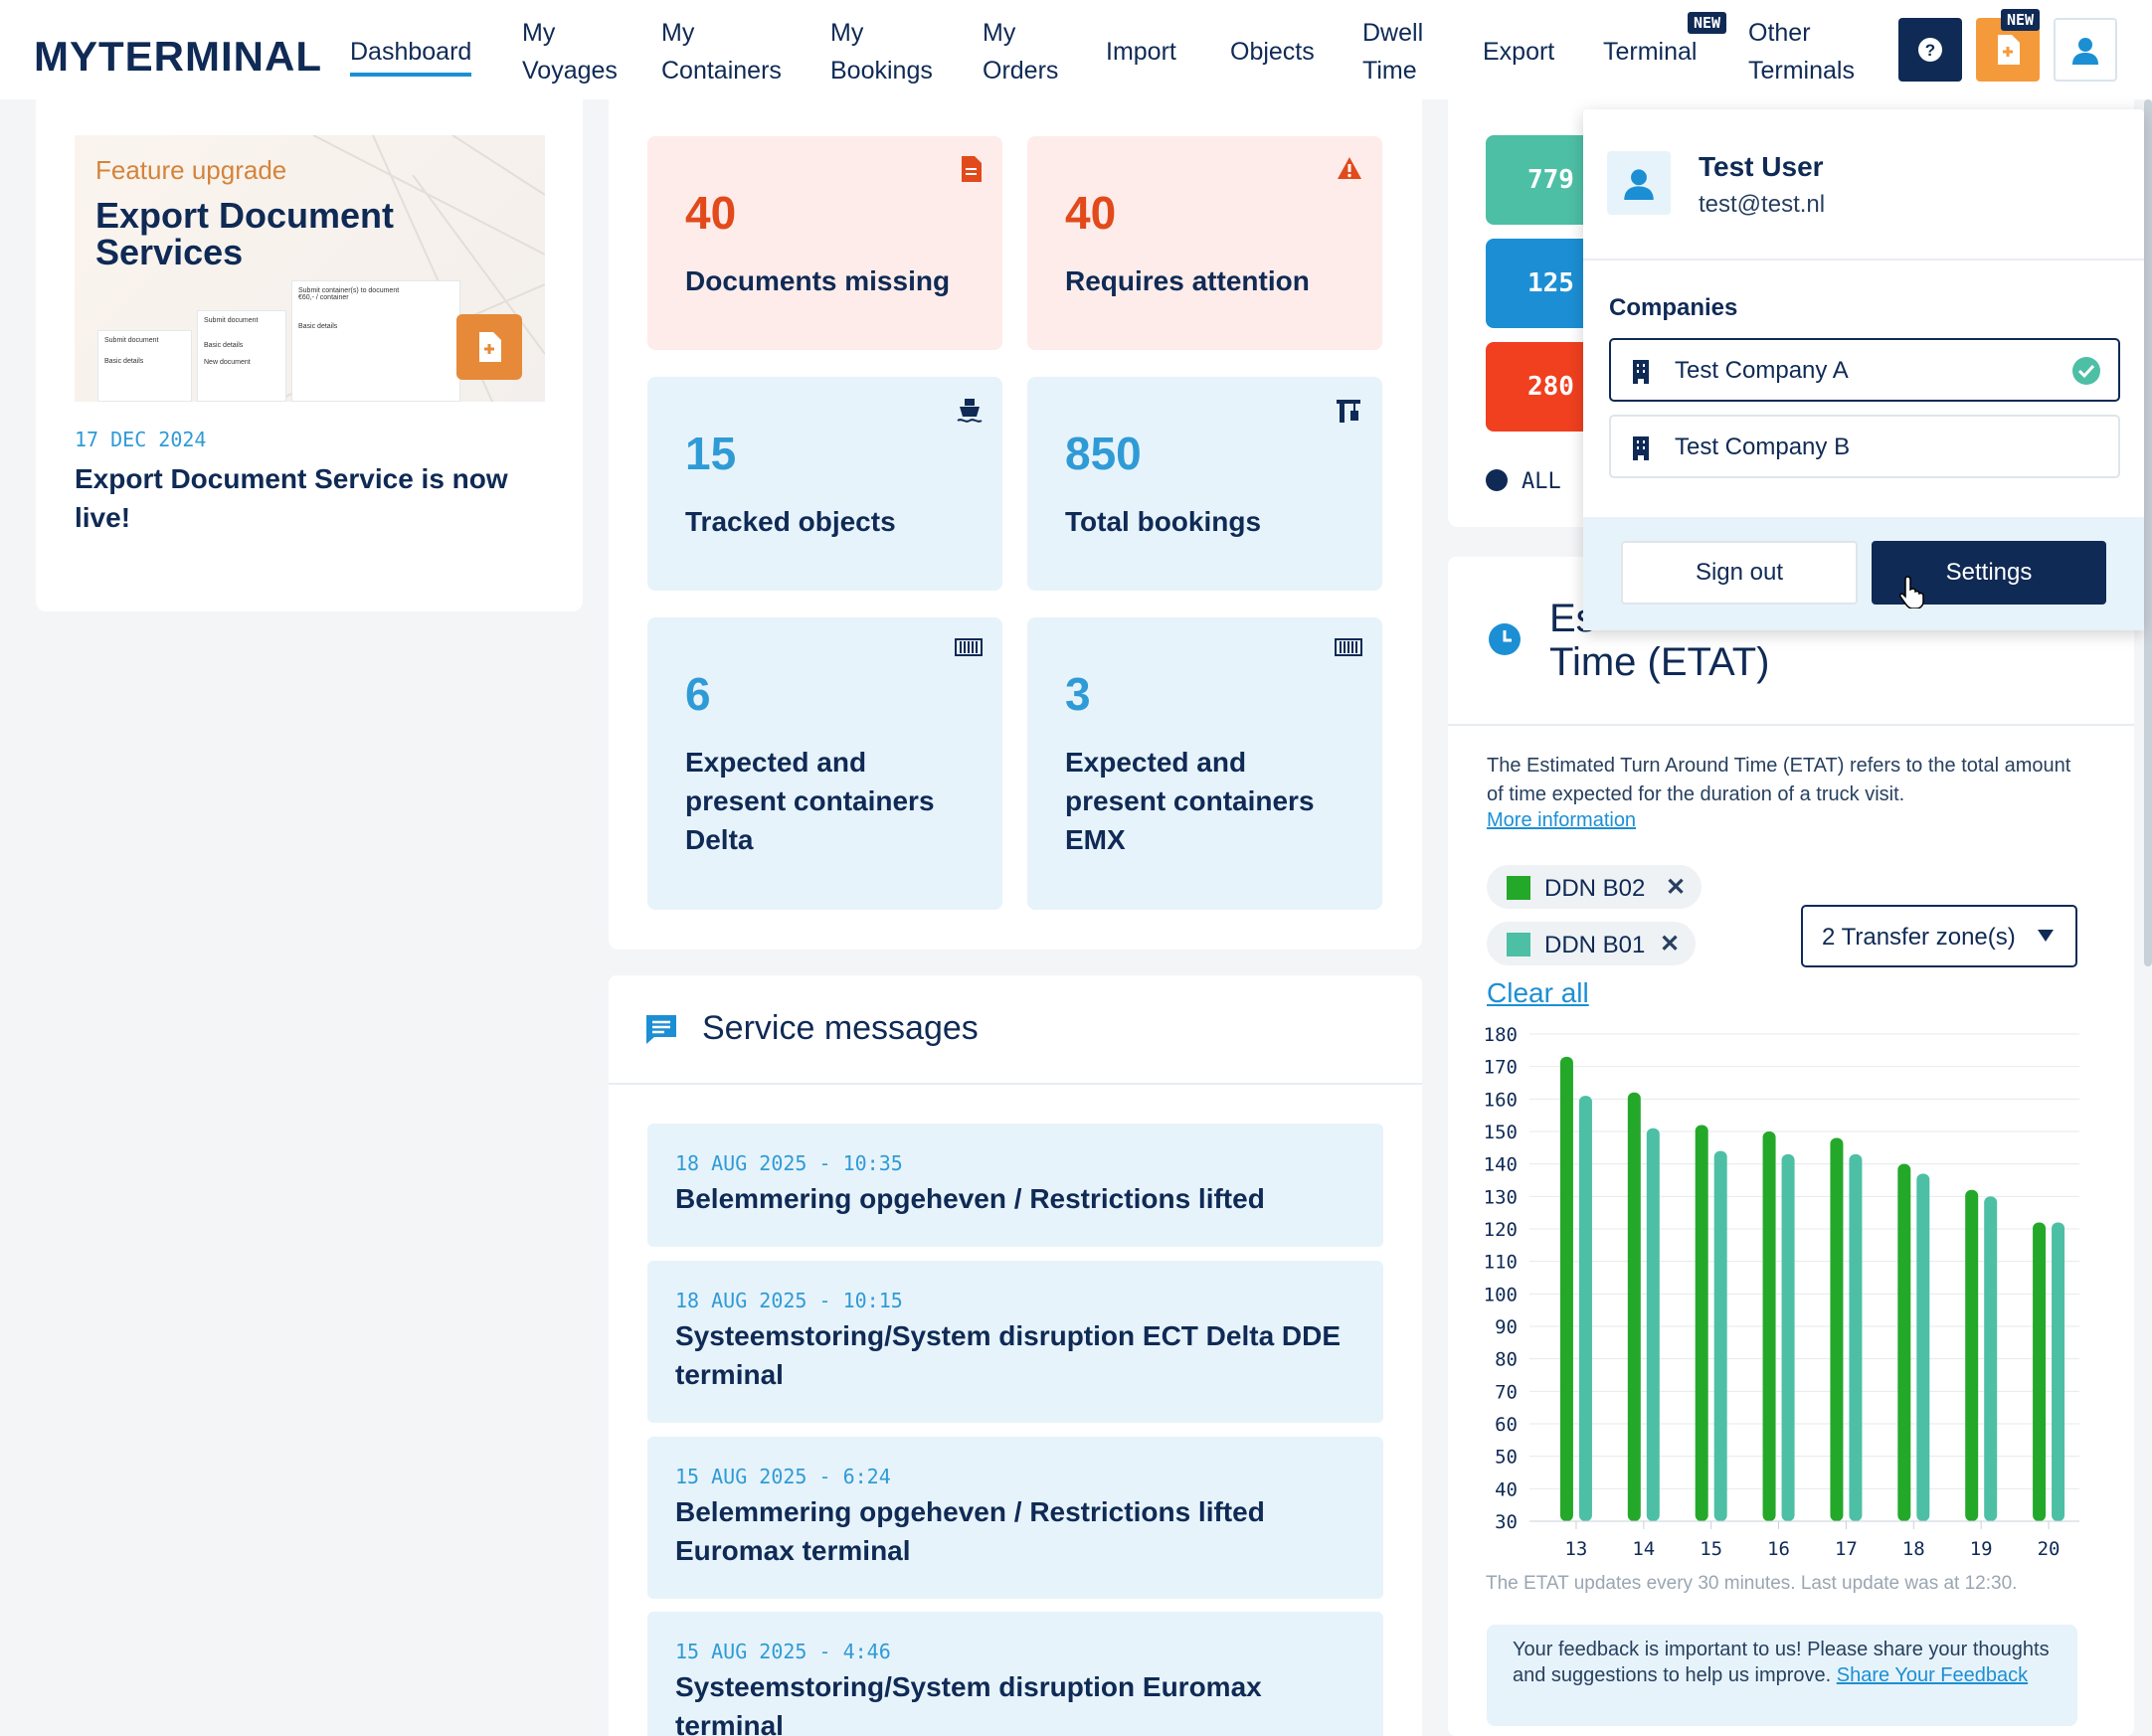  I want to click on legend-swatch, so click(1519, 944).